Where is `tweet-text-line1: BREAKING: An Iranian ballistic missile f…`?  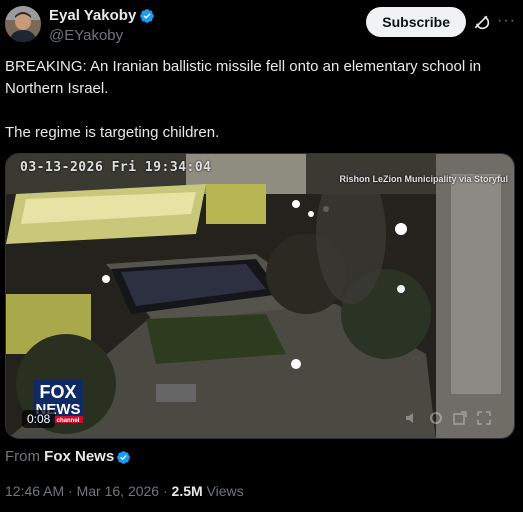 tweet-text-line1: BREAKING: An Iranian ballistic missile f… is located at coordinates (243, 77).